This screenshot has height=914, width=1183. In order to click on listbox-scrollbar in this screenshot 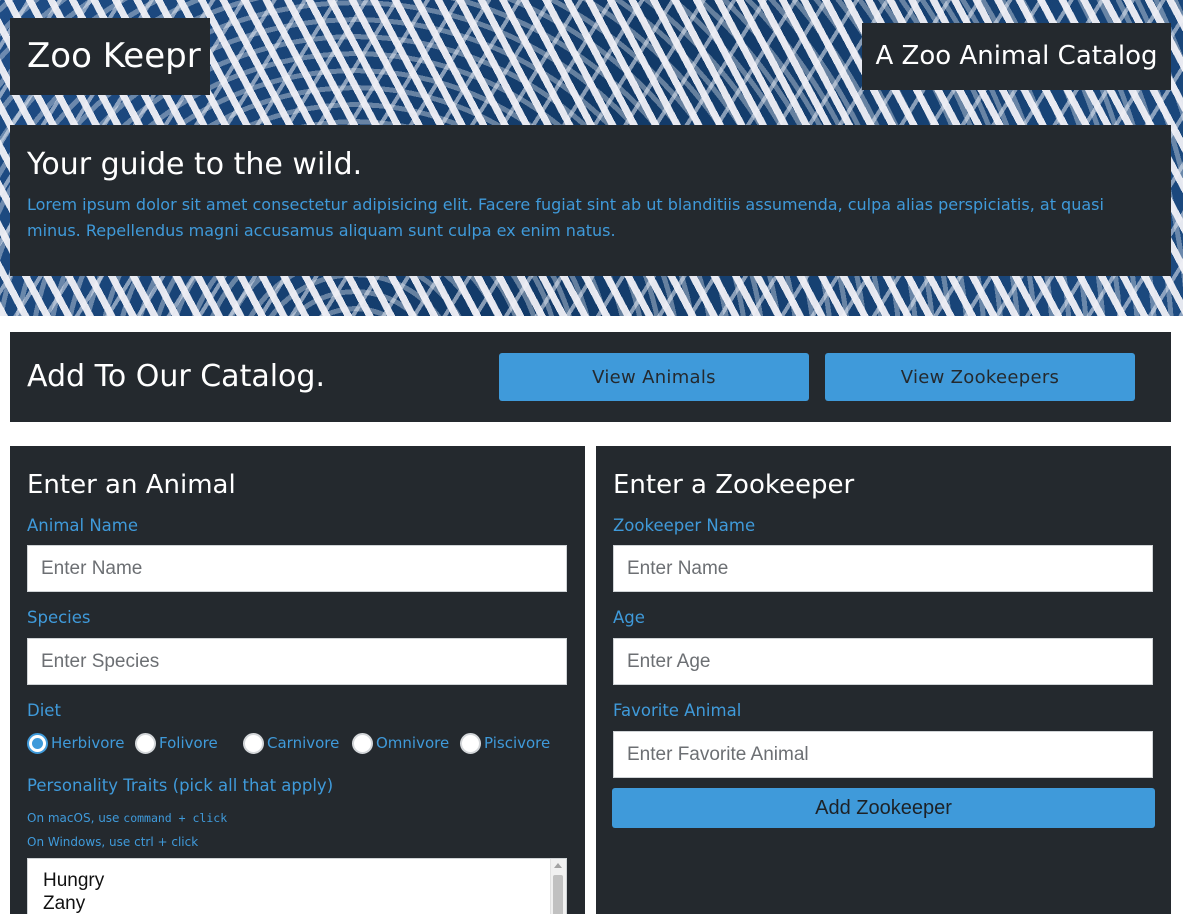, I will do `click(558, 886)`.